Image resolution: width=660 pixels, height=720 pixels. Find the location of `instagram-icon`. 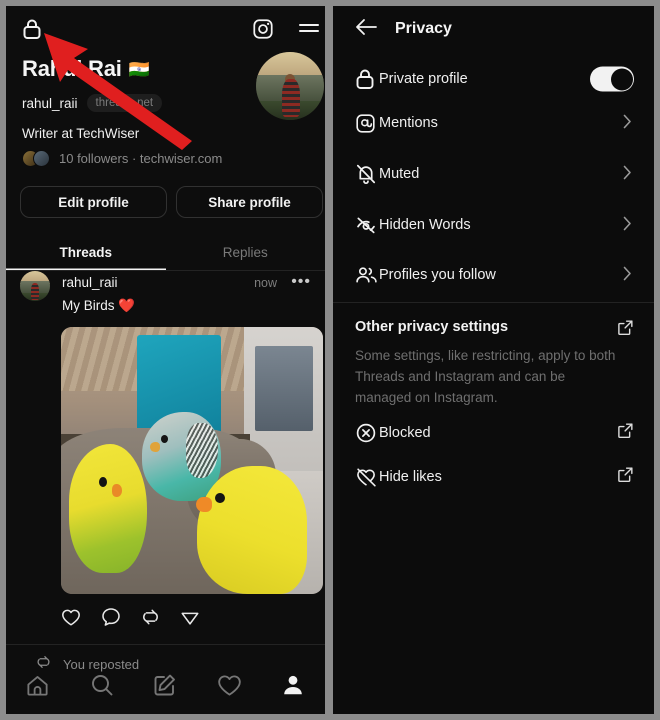

instagram-icon is located at coordinates (263, 31).